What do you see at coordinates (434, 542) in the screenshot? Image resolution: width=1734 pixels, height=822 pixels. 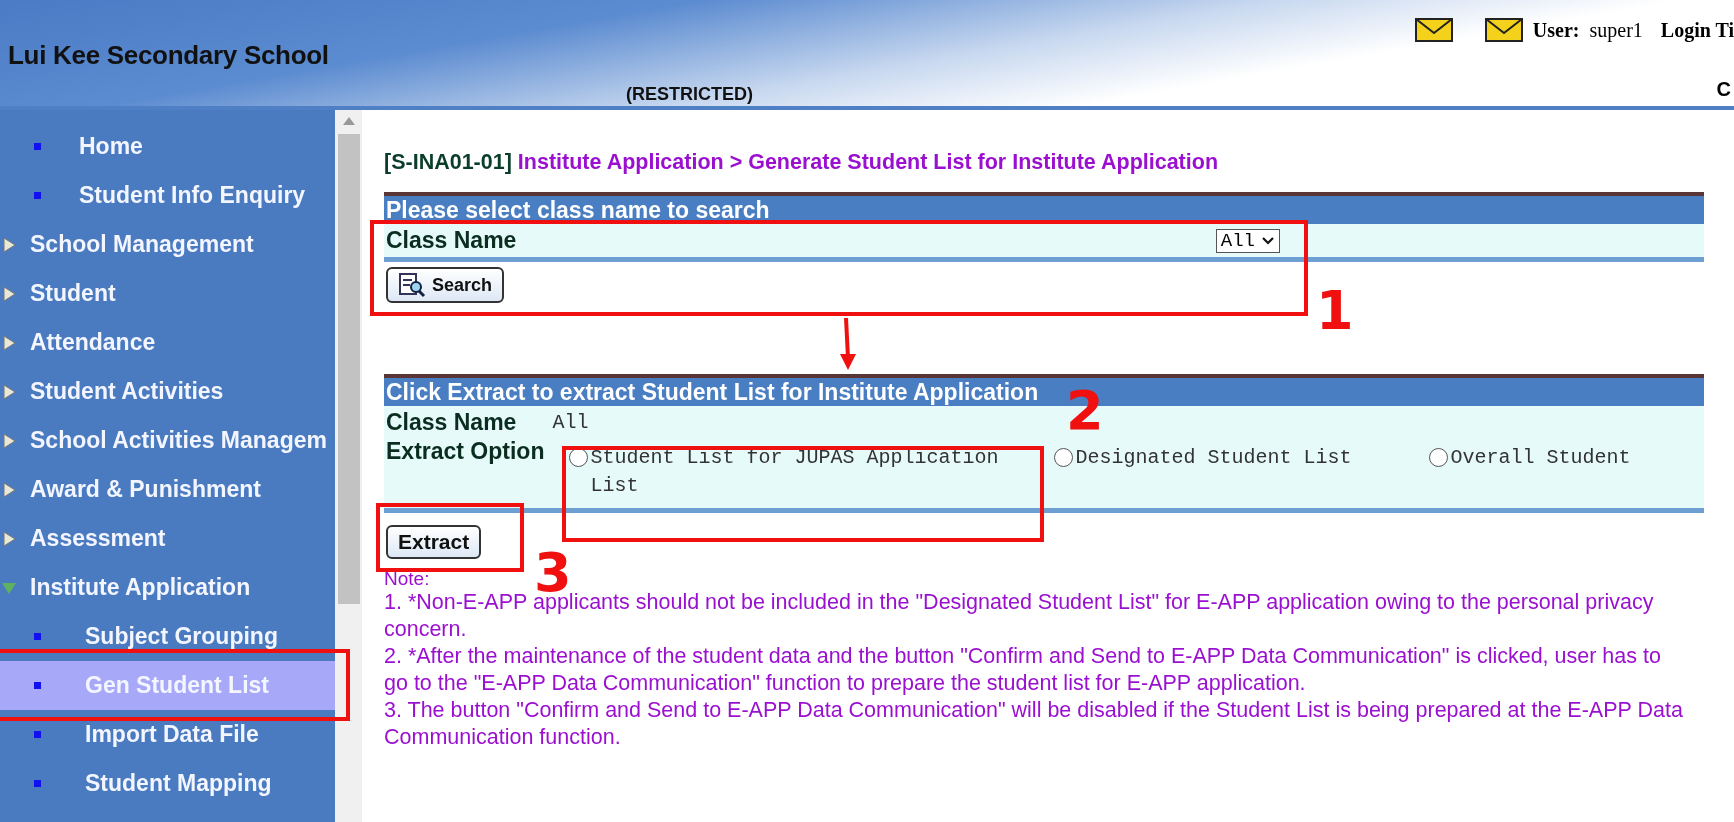 I see `extract-button: Extract` at bounding box center [434, 542].